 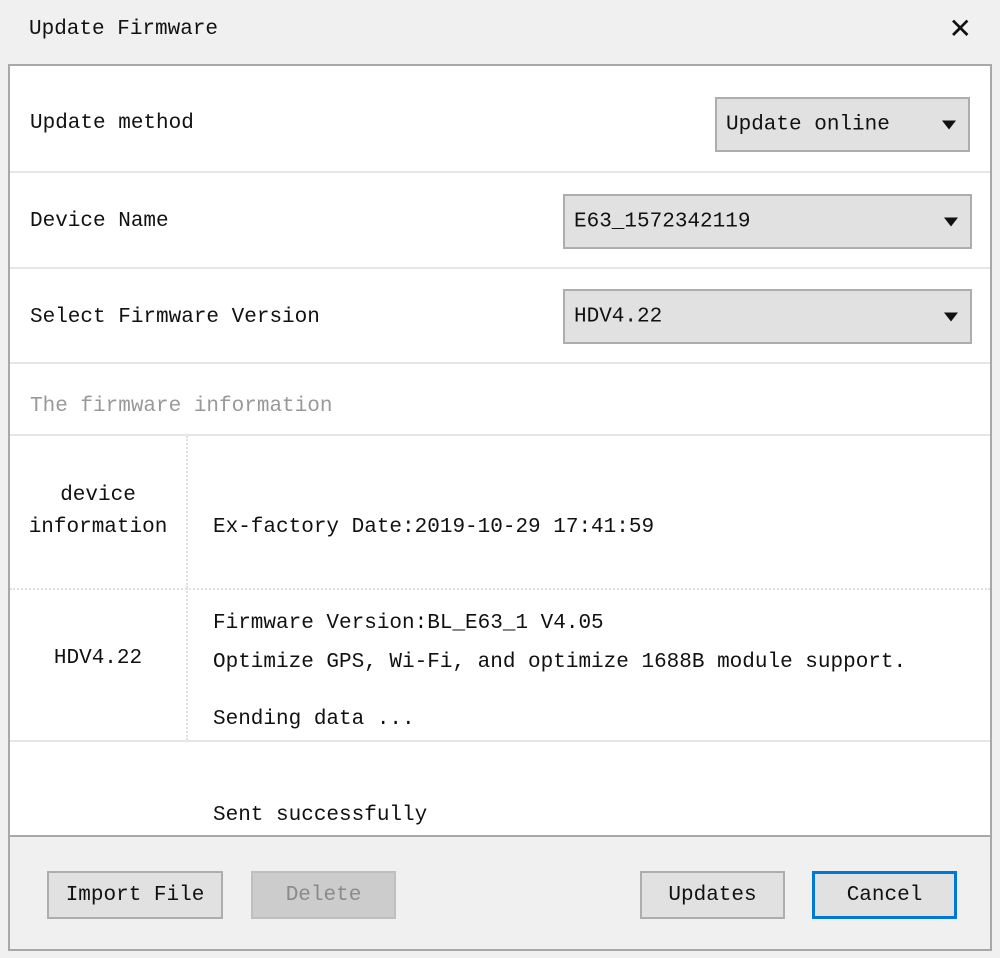 What do you see at coordinates (712, 895) in the screenshot?
I see `updates-button: Updates` at bounding box center [712, 895].